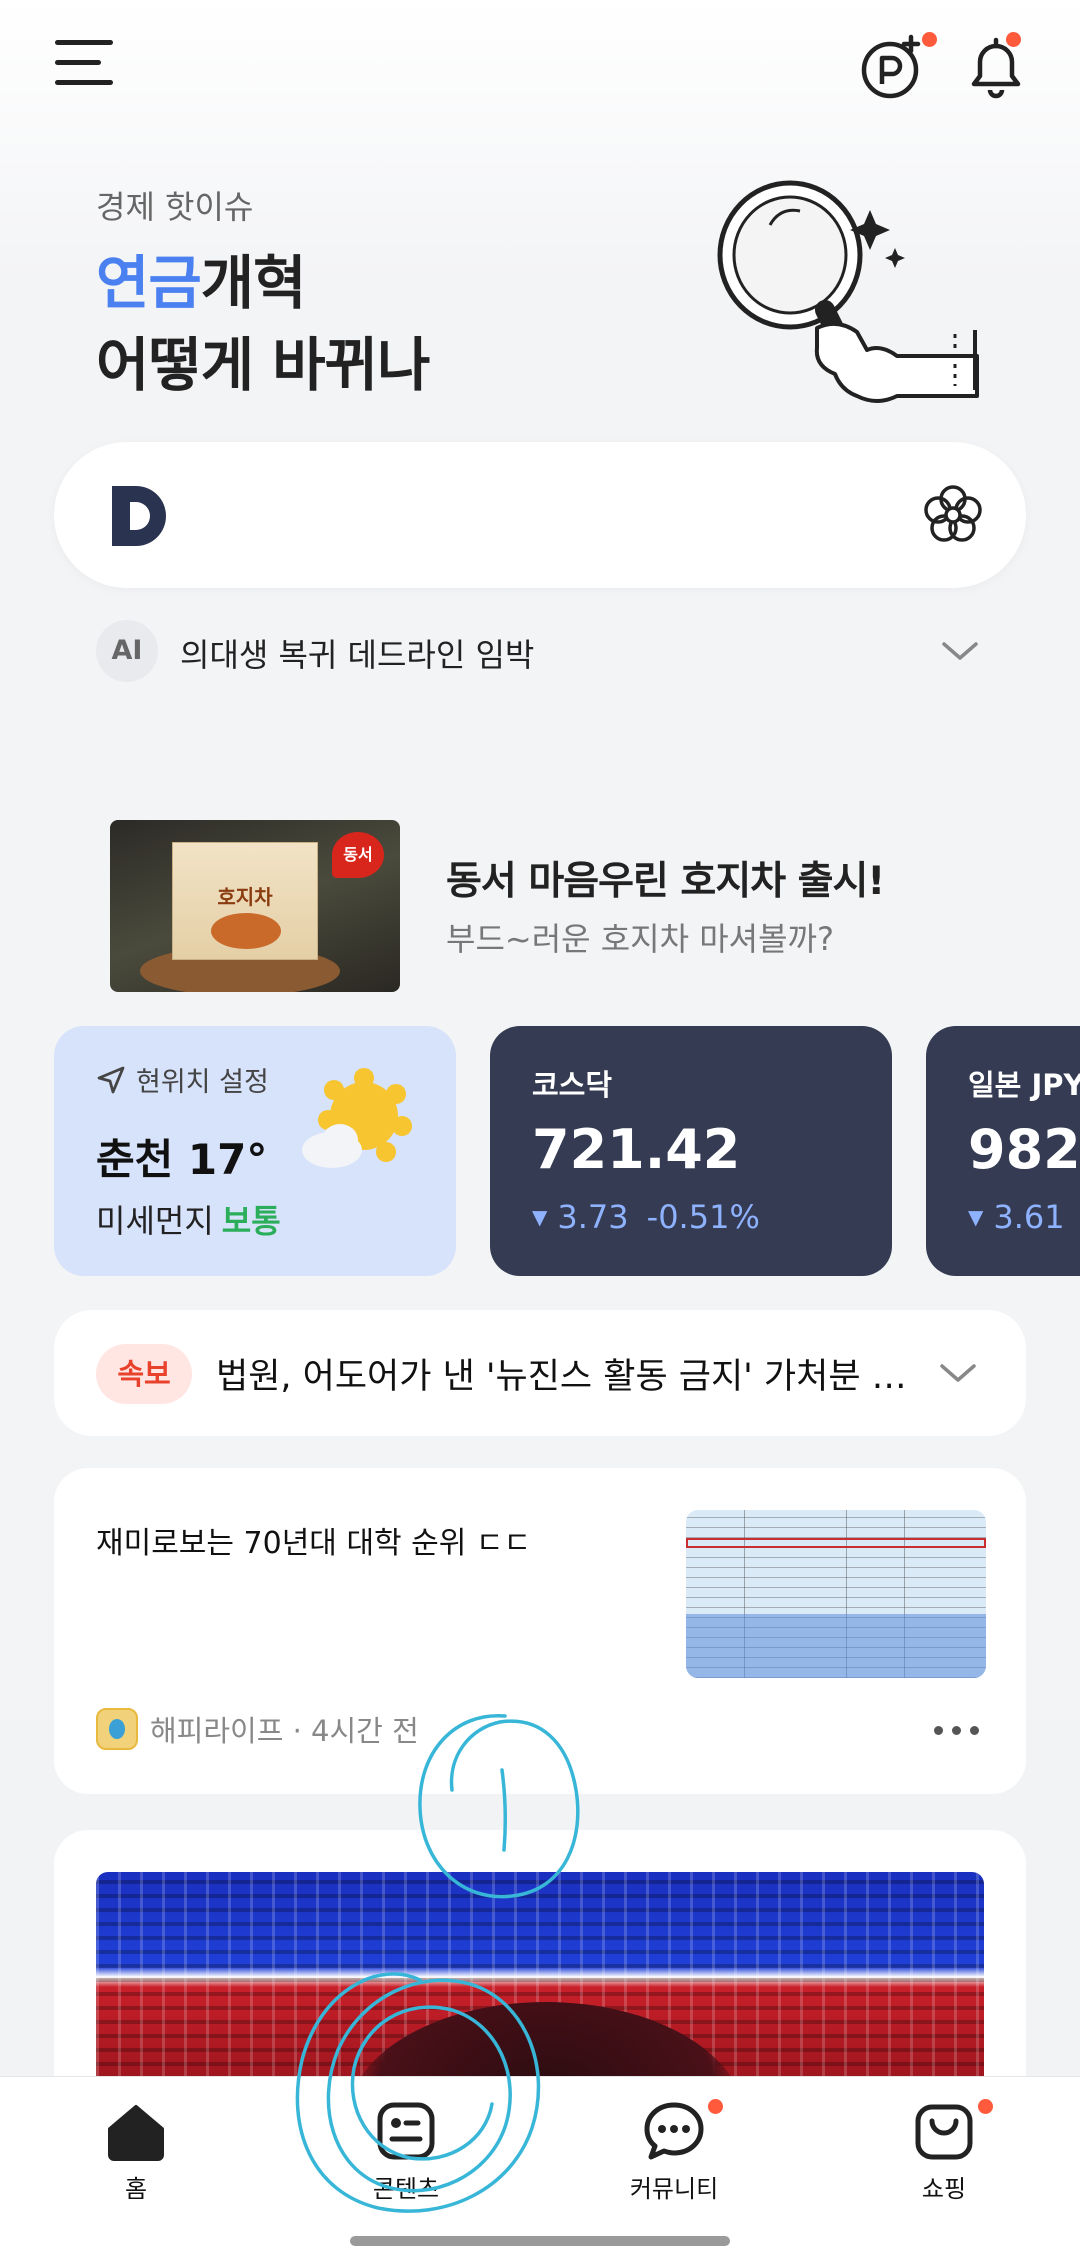  Describe the element at coordinates (572, 1085) in the screenshot. I see `stock-name: 코스닥` at that location.